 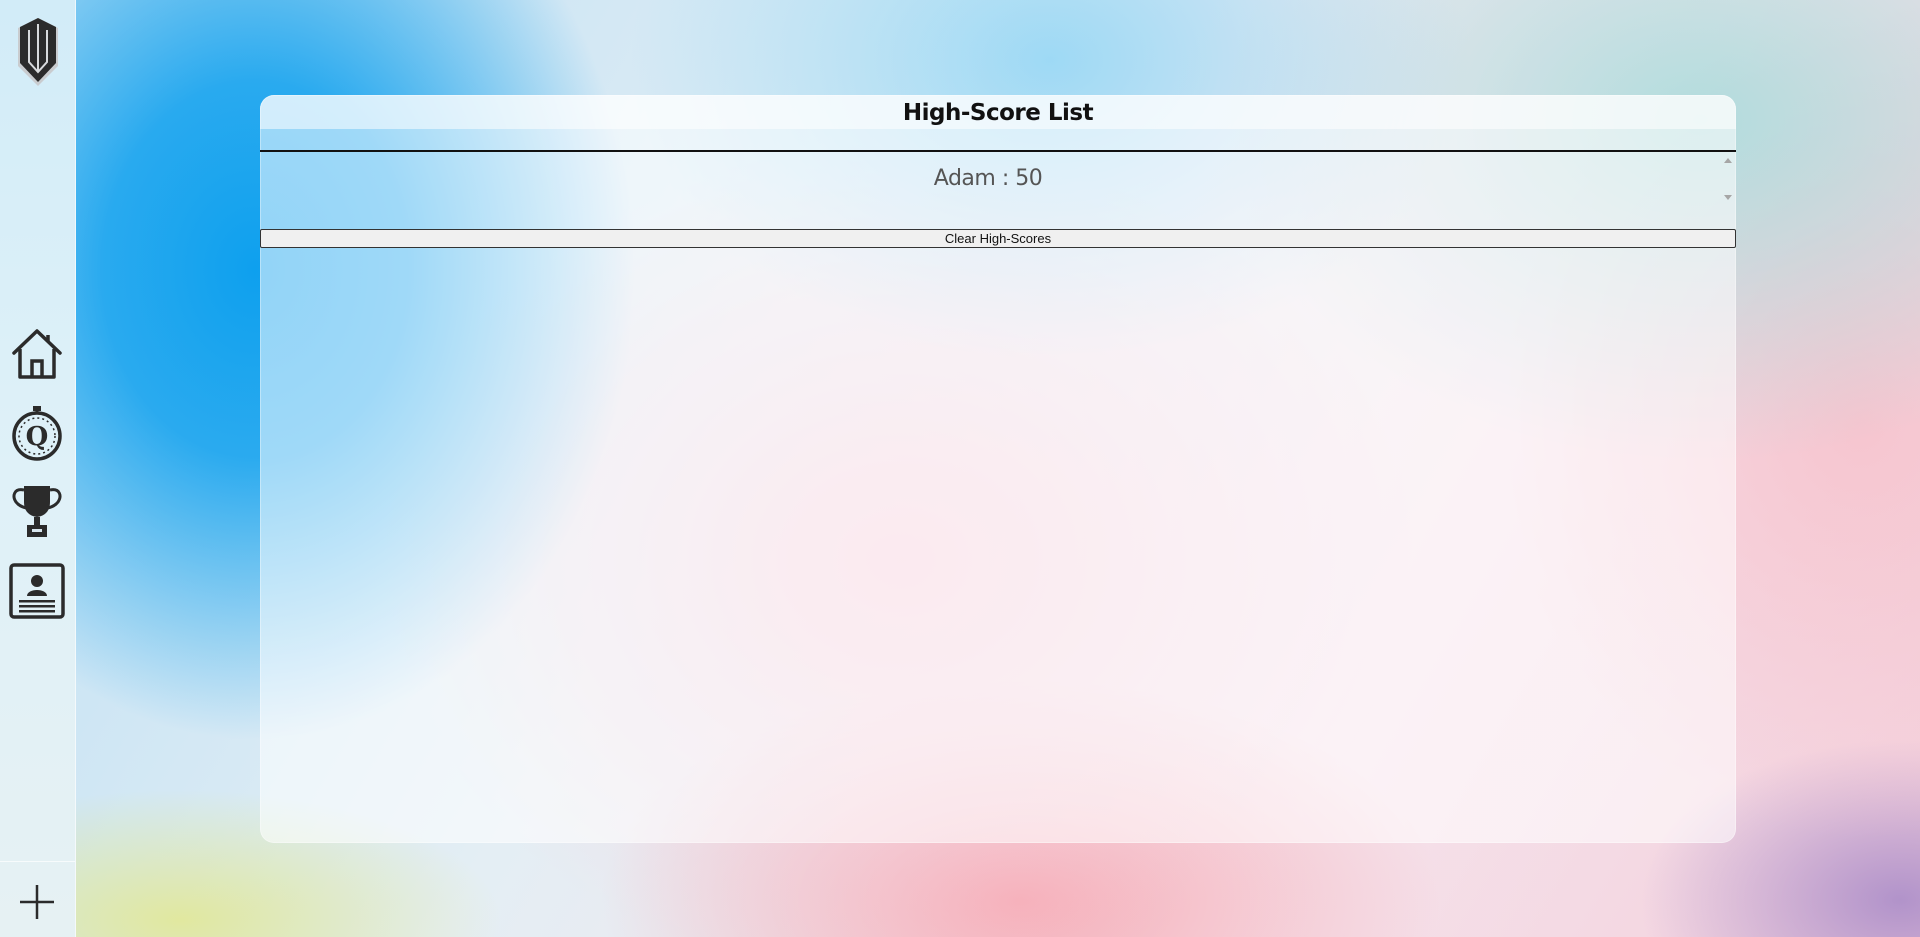 I want to click on sidebar: Q, so click(x=38, y=468).